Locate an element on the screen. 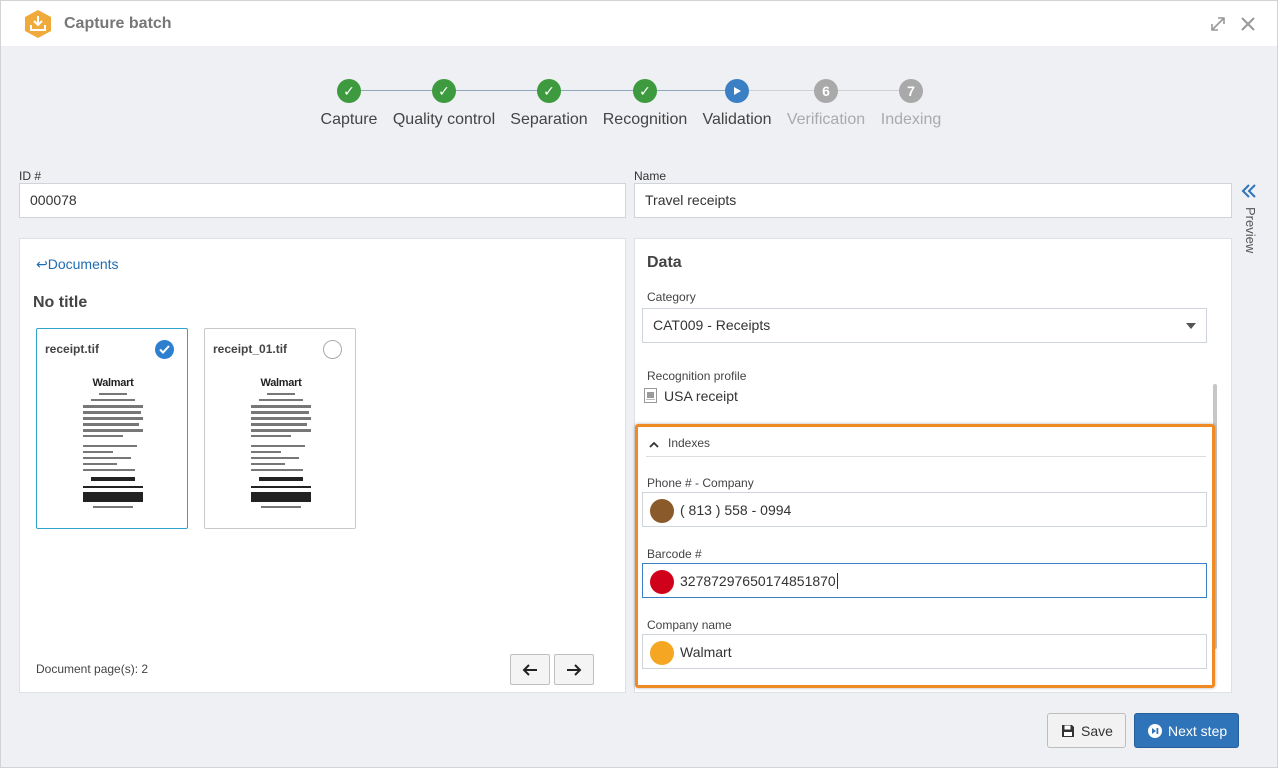 The image size is (1278, 768). step-number: 6 is located at coordinates (826, 91).